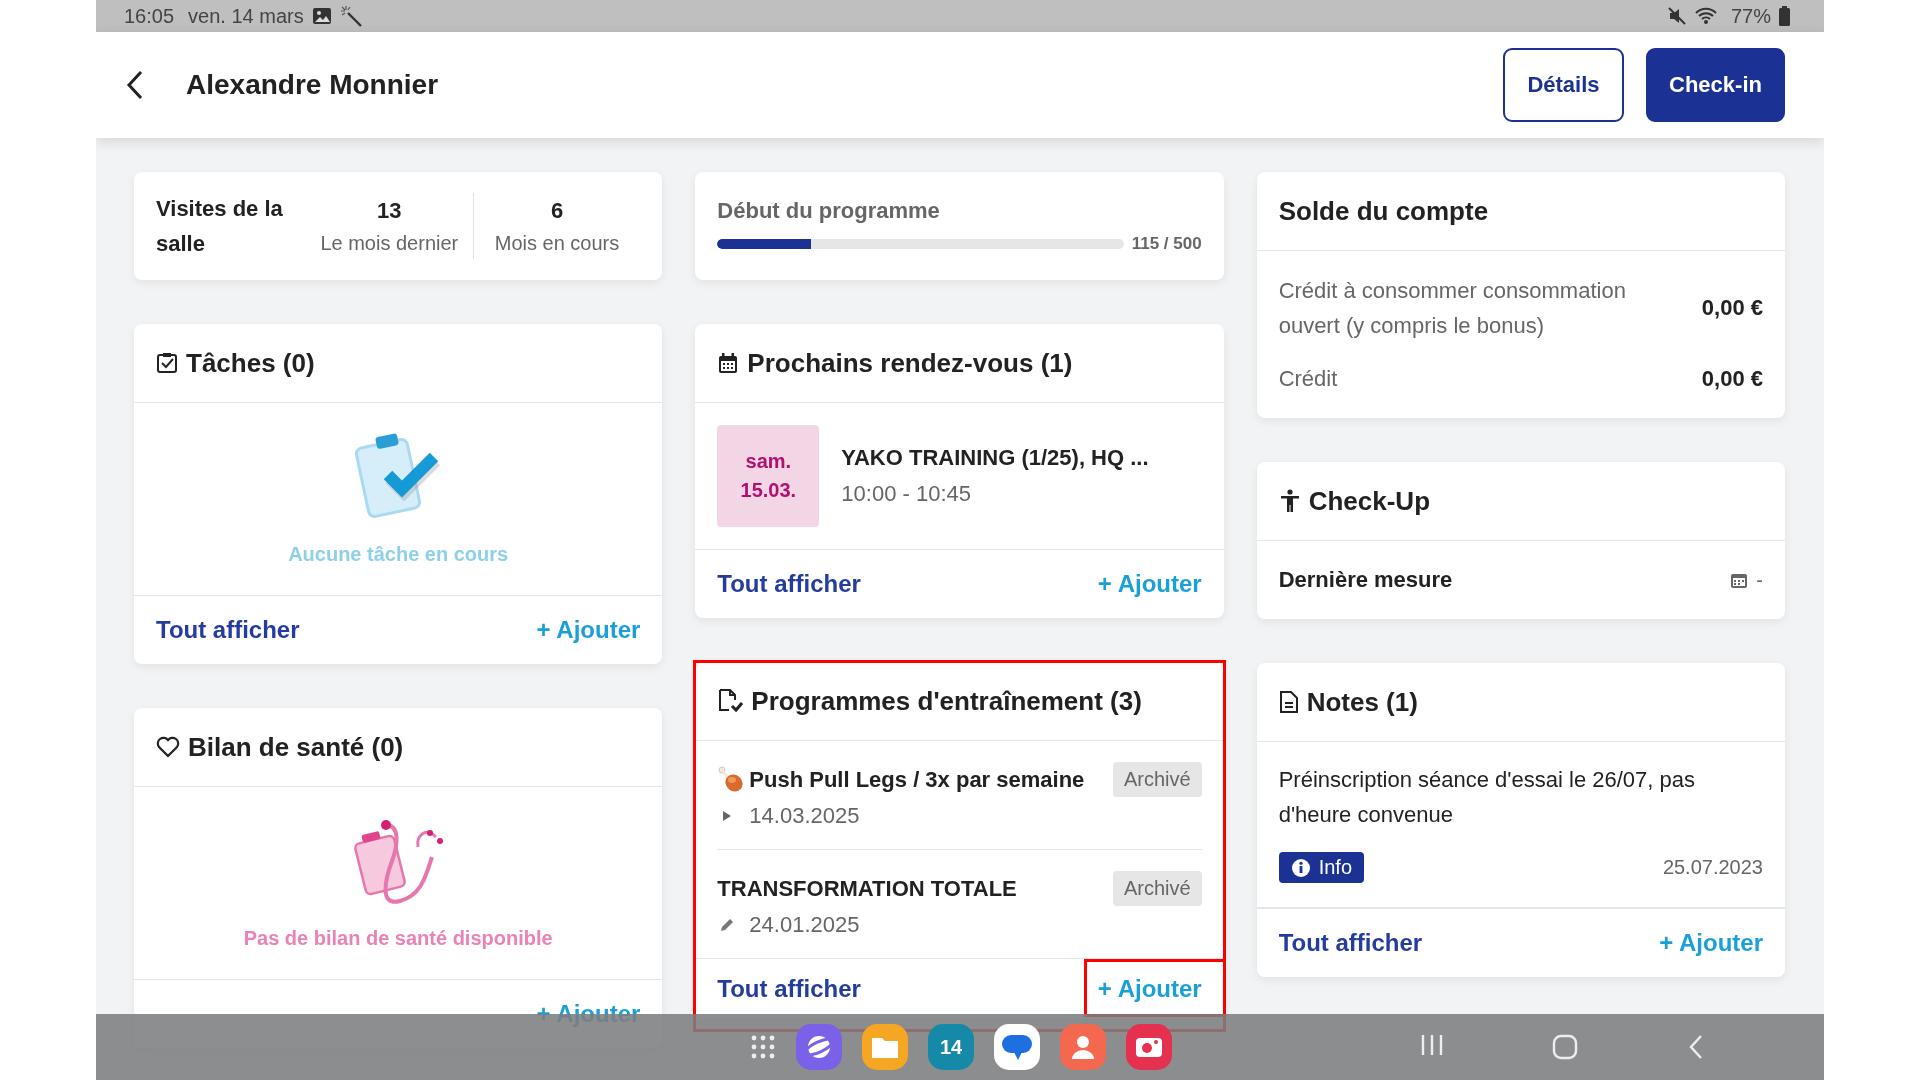 This screenshot has width=1920, height=1080. Describe the element at coordinates (946, 701) in the screenshot. I see `card-title: Programmes d'entraînement (3)` at that location.